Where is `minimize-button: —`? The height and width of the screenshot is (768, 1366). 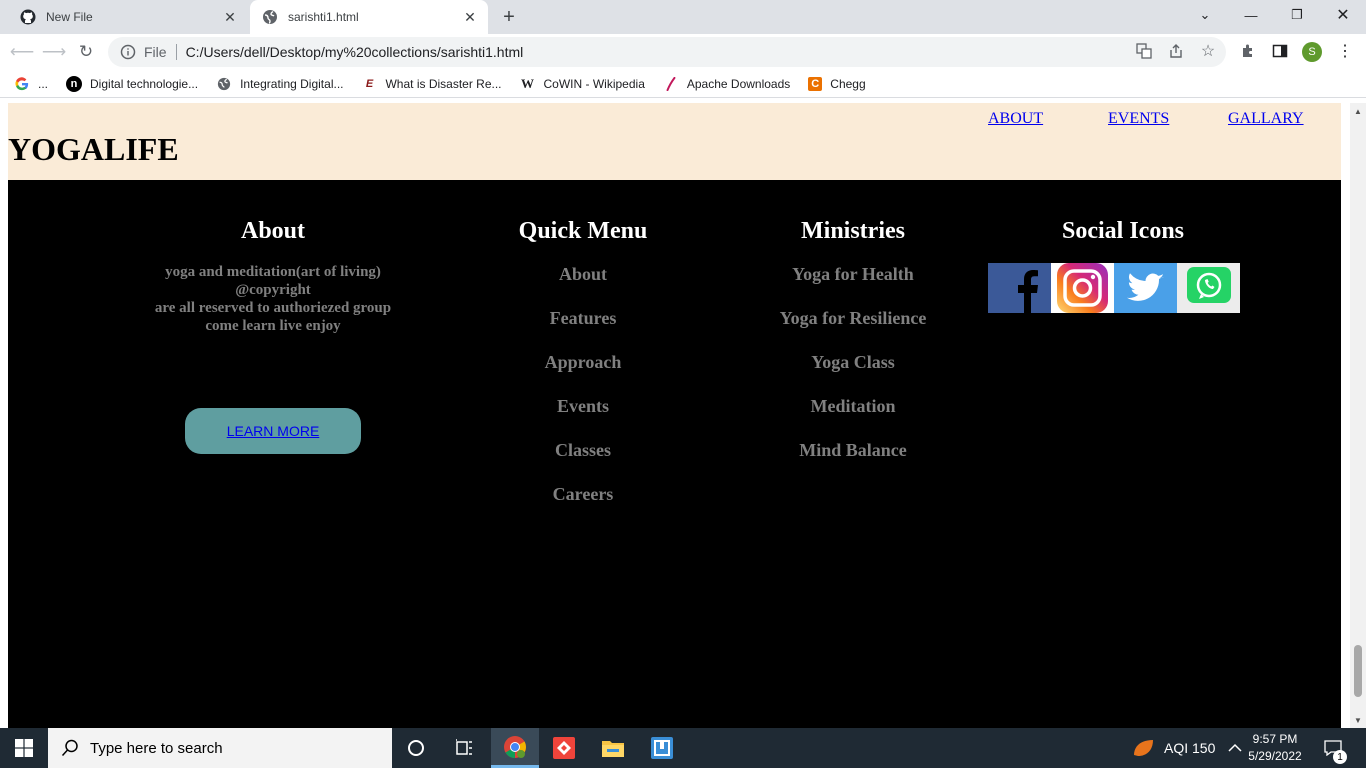 minimize-button: — is located at coordinates (1251, 15).